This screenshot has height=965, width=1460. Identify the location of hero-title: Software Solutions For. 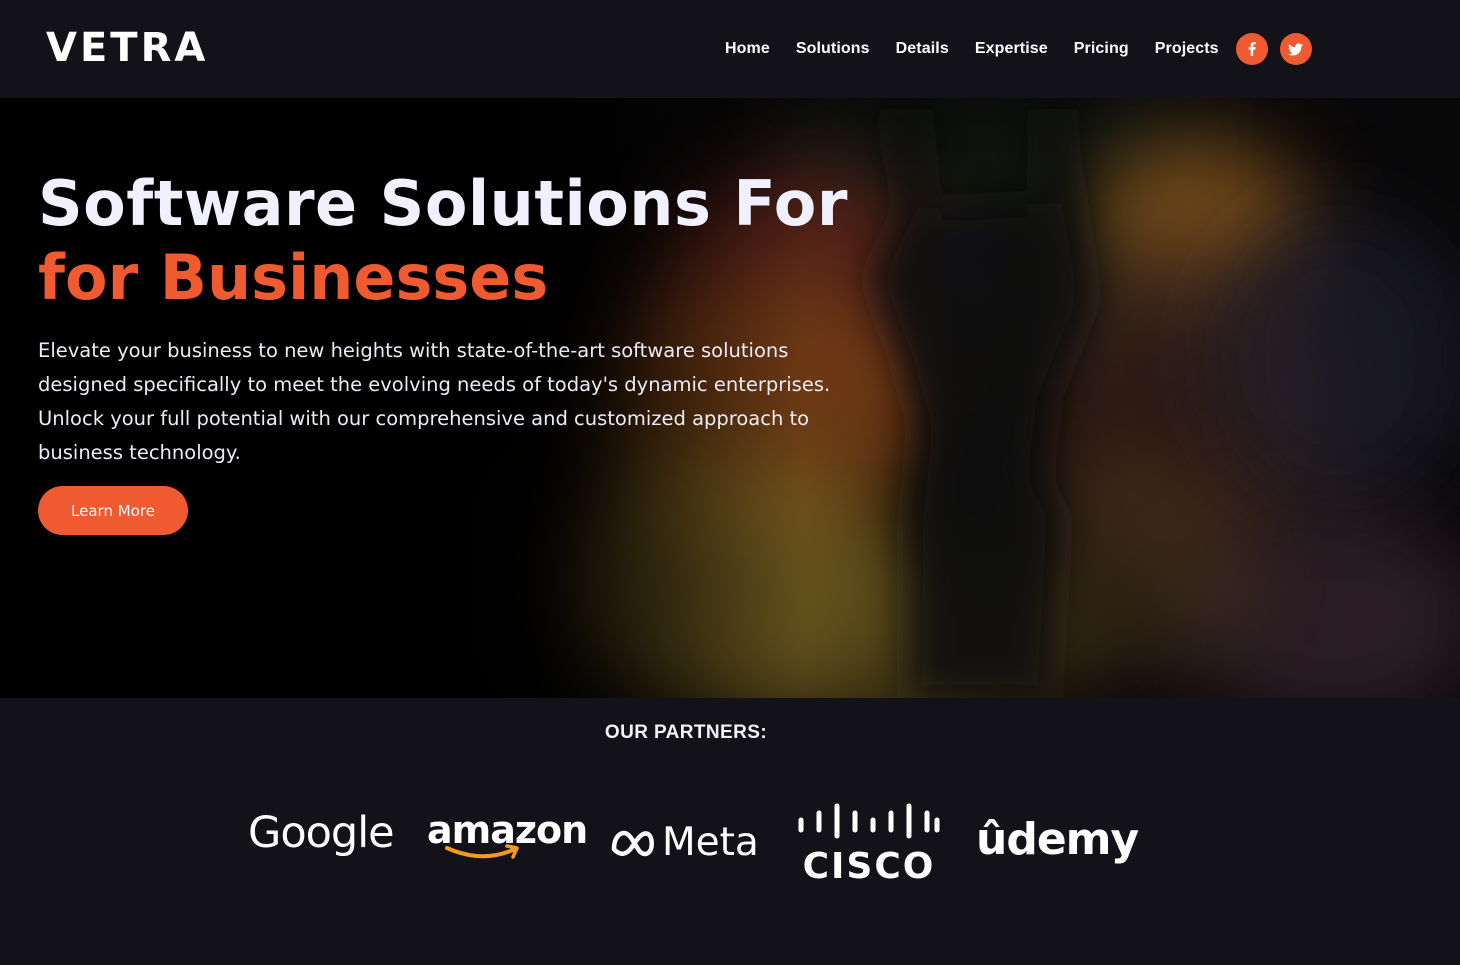
(443, 203).